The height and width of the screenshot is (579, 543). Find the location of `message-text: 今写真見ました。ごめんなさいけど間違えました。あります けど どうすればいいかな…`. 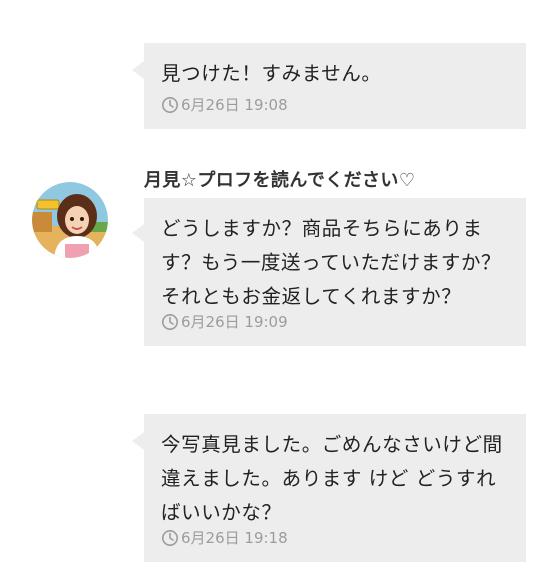

message-text: 今写真見ました。ごめんなさいけど間違えました。あります けど どうすればいいかな… is located at coordinates (332, 478).